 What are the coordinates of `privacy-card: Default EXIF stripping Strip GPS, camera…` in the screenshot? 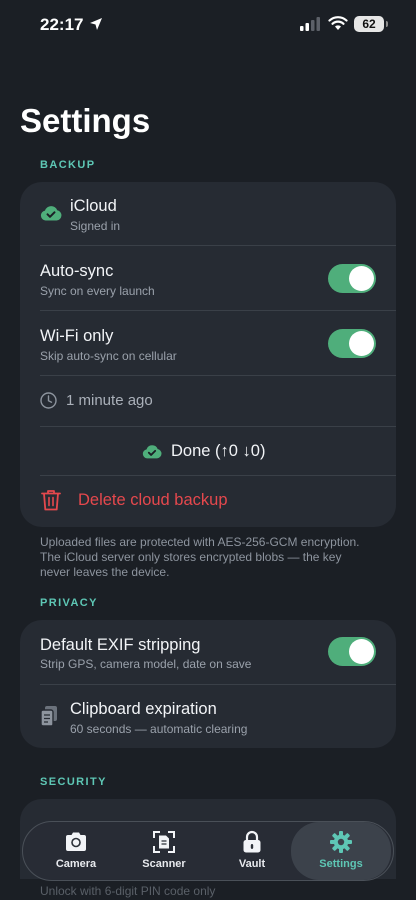 It's located at (208, 684).